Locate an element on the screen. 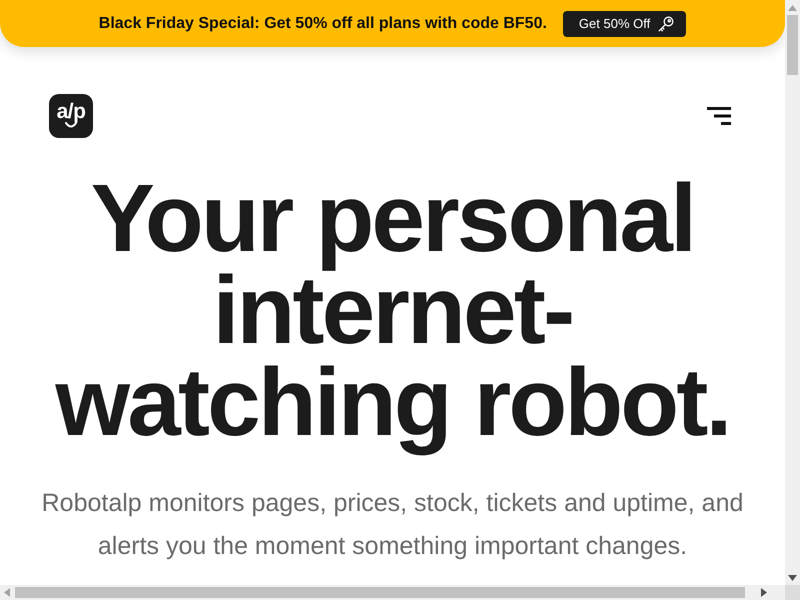 This screenshot has width=800, height=600. offer-button: Get 50% Off is located at coordinates (624, 23).